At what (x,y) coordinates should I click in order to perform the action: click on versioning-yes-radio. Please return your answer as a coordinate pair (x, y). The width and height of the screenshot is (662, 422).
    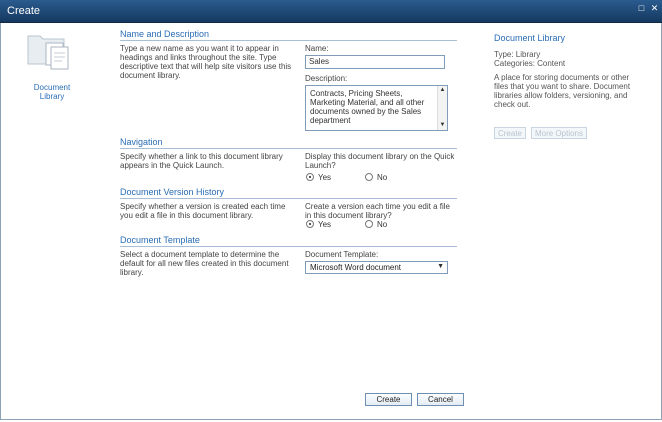
    Looking at the image, I should click on (310, 224).